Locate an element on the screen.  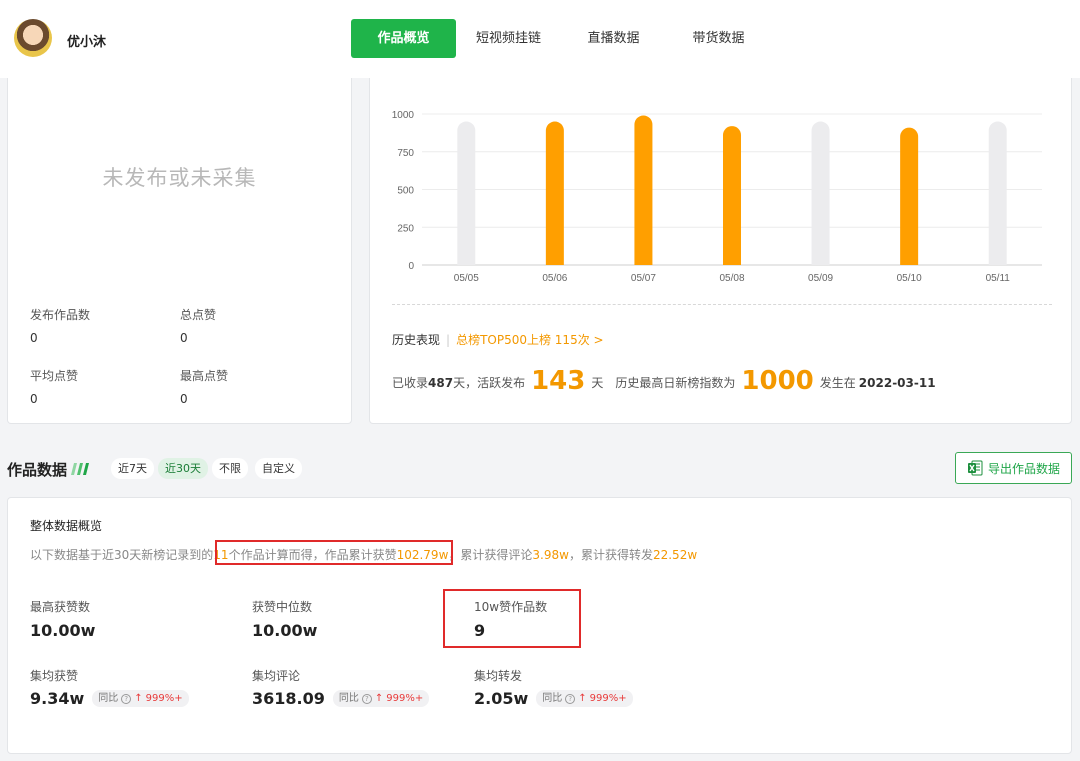
empty-state-message: 未发布或未采集 is located at coordinates (179, 178).